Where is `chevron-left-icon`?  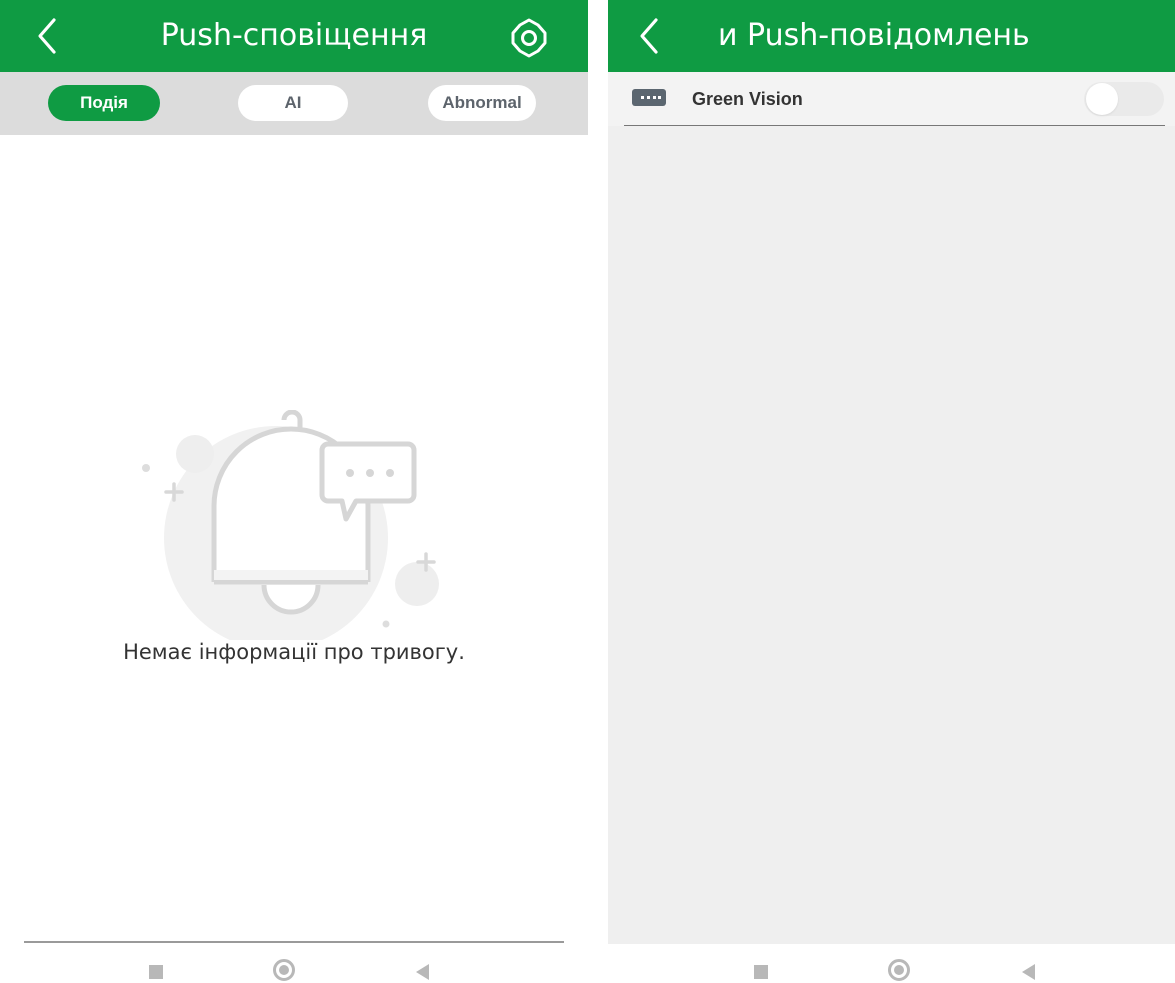
chevron-left-icon is located at coordinates (649, 36).